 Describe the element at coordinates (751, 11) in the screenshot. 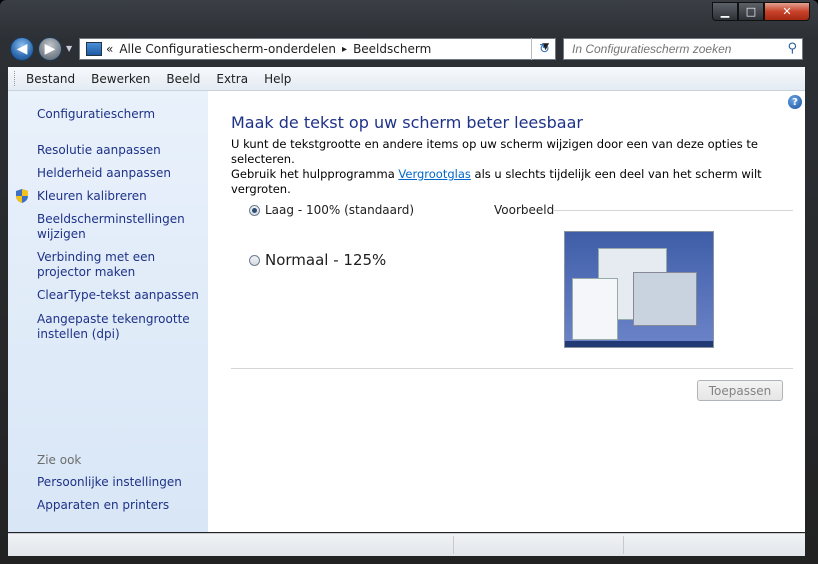

I see `maximize-button: □` at that location.